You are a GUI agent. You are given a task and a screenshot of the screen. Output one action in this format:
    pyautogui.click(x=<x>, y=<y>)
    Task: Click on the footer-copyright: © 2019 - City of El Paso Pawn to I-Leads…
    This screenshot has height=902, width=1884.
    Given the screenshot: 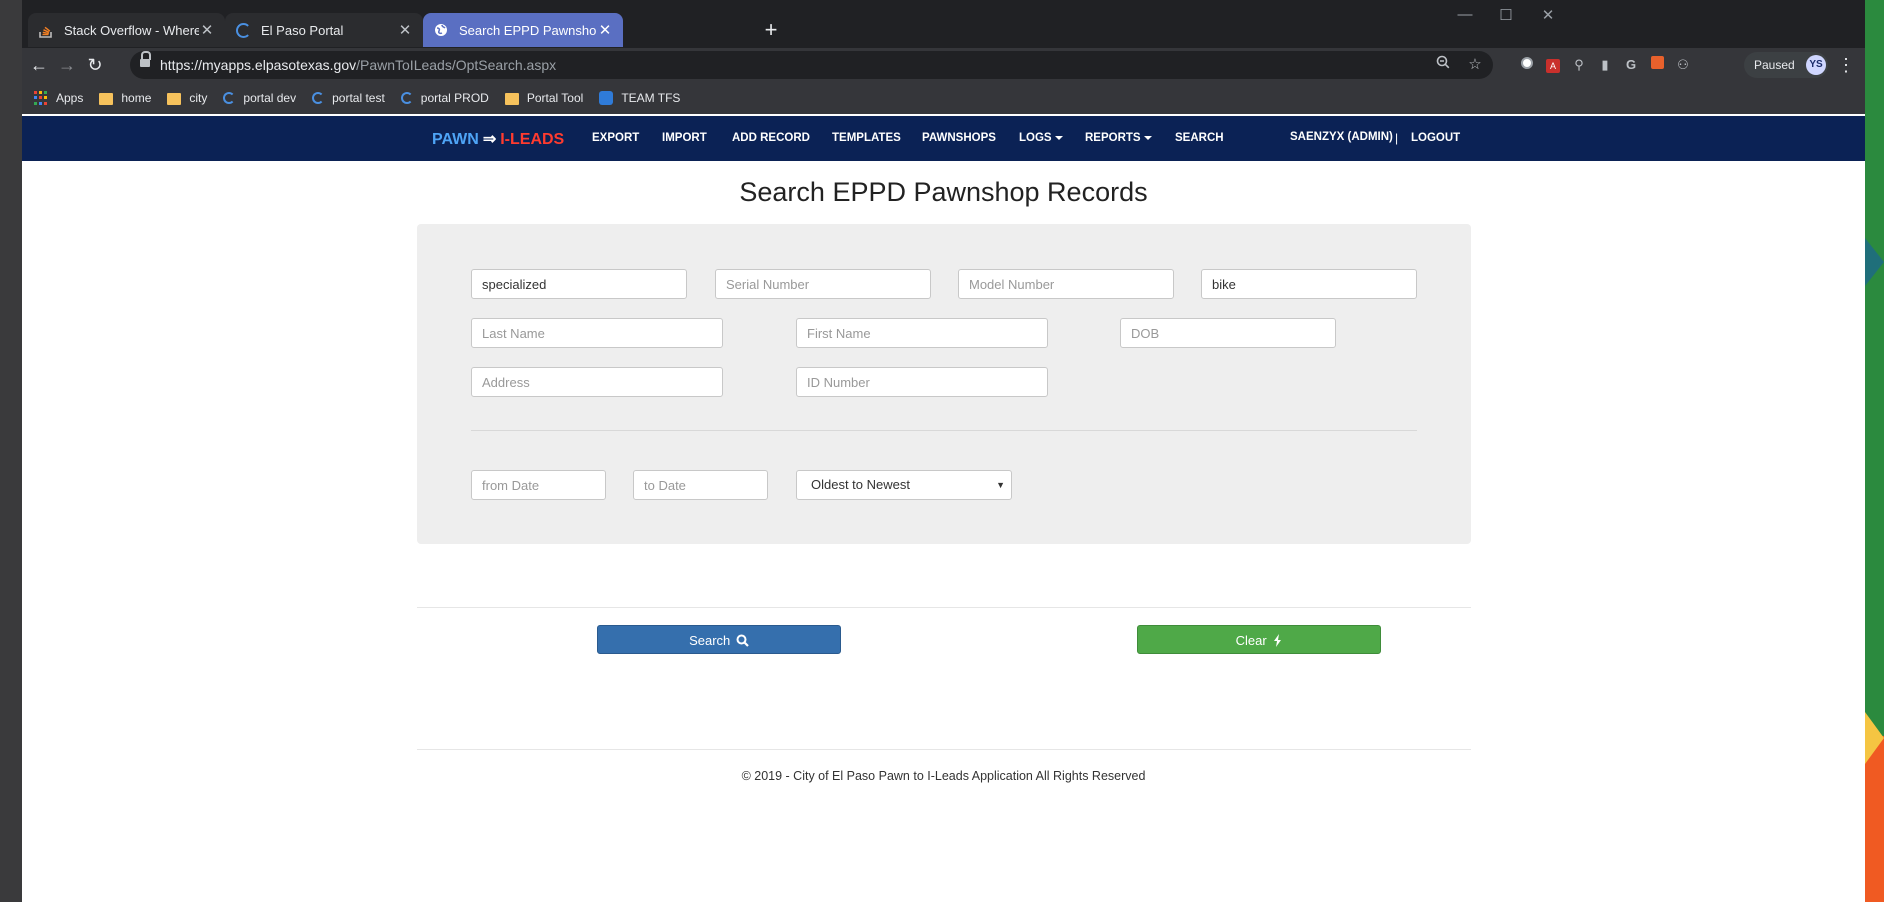 What is the action you would take?
    pyautogui.click(x=943, y=776)
    